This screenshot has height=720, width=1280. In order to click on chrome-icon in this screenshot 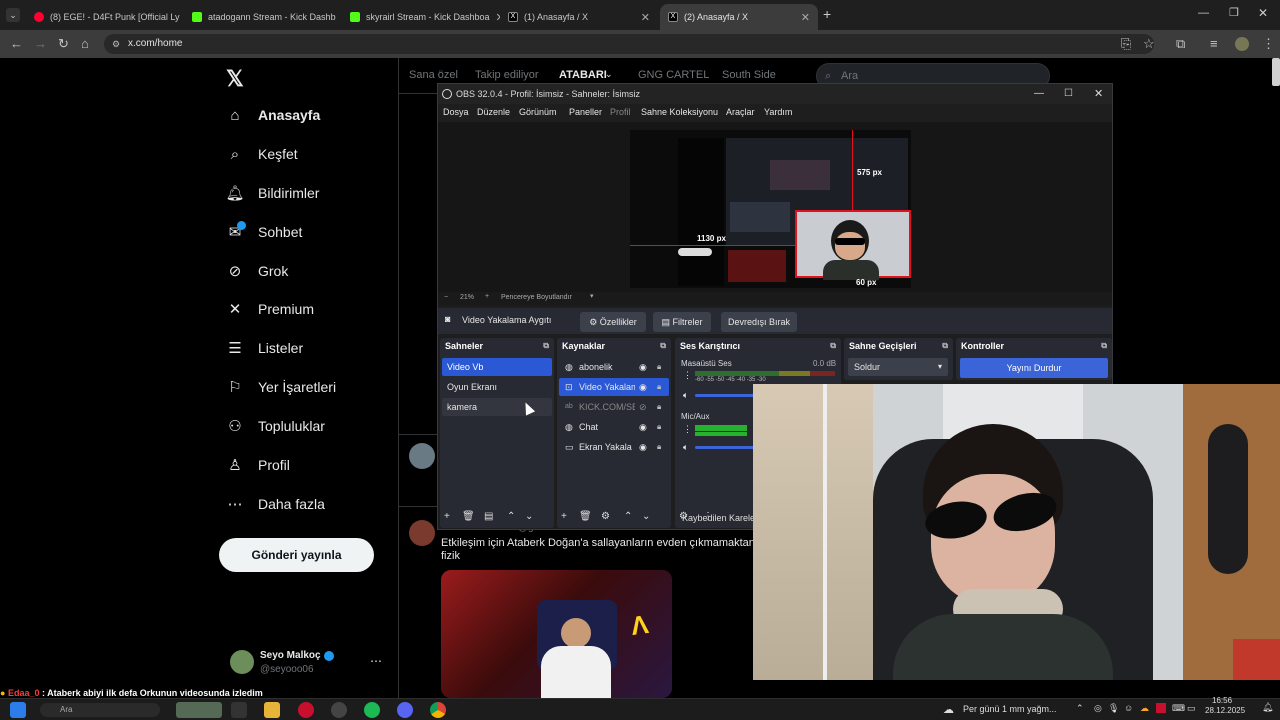, I will do `click(438, 710)`.